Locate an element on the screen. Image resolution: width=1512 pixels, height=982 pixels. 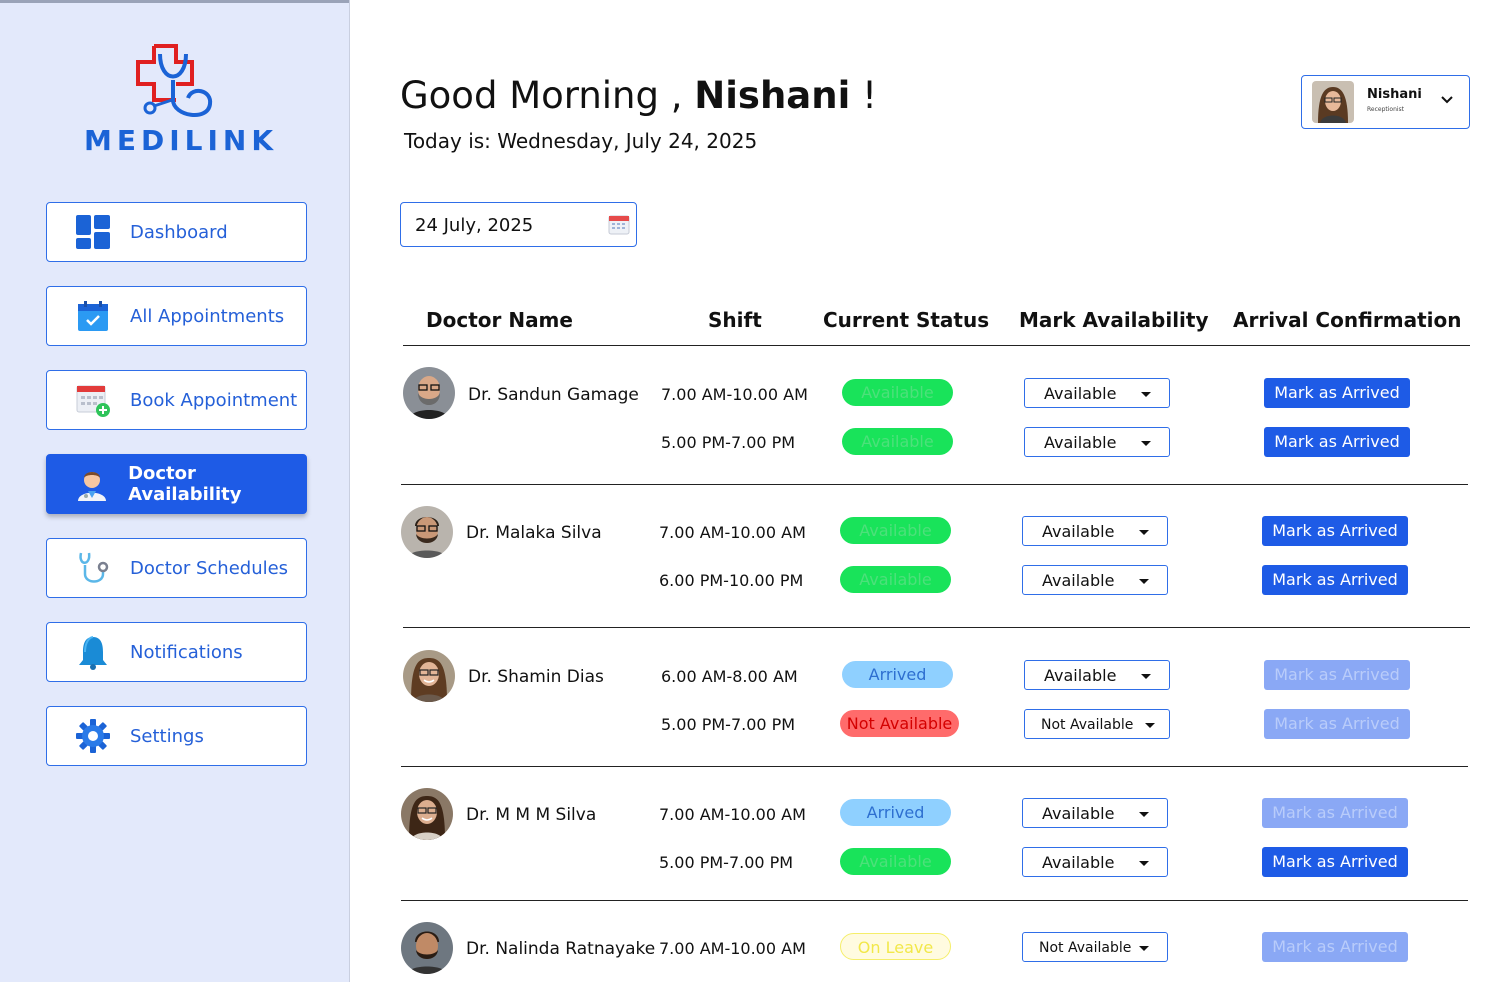
sidebar-item-all-appointments: All Appointments is located at coordinates (176, 316).